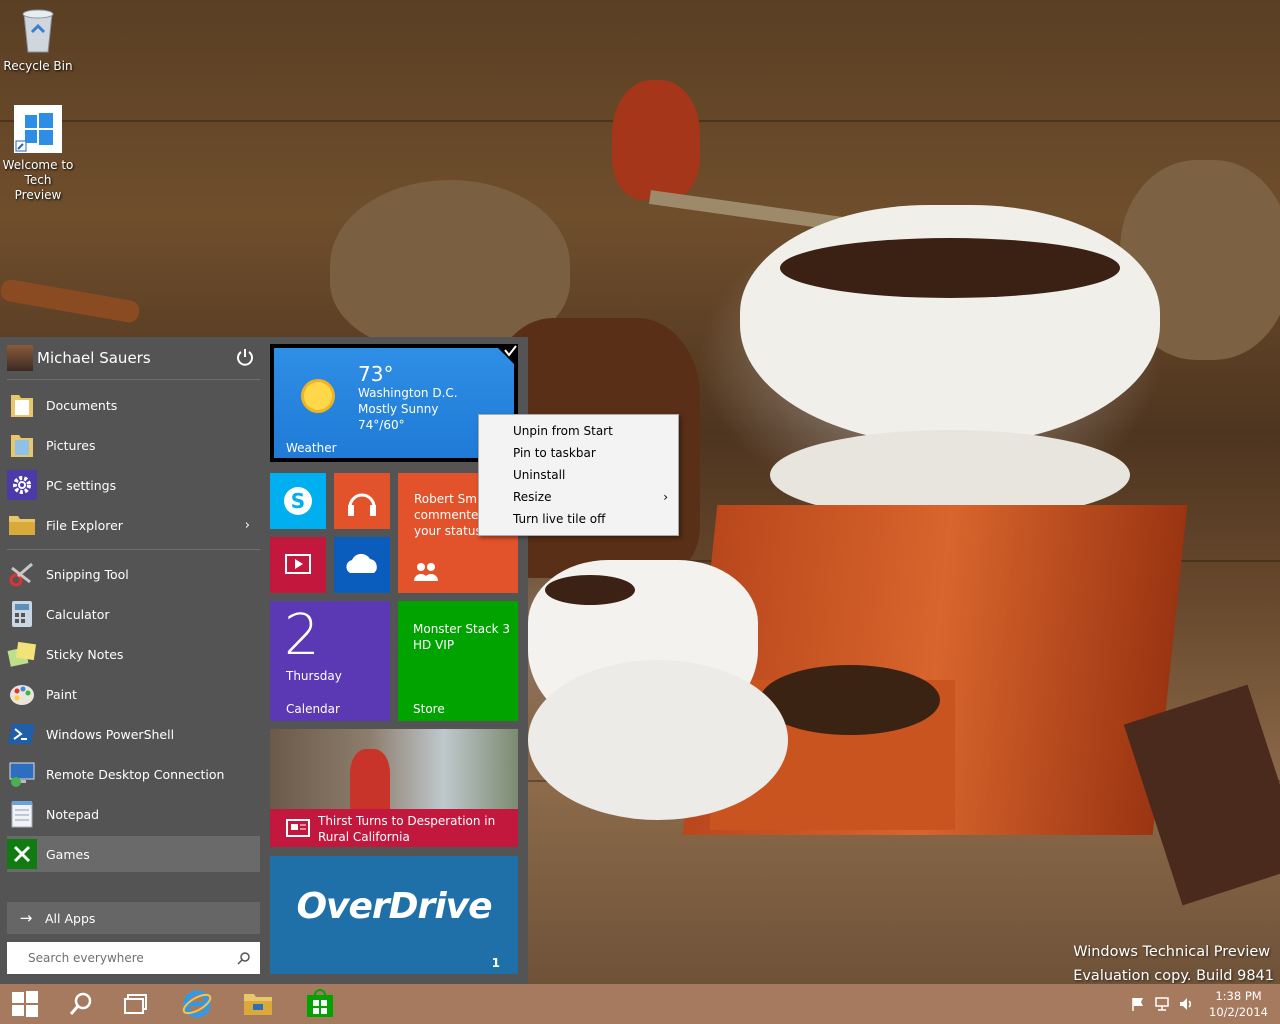 Image resolution: width=1280 pixels, height=1024 pixels. I want to click on skype-icon: S, so click(298, 501).